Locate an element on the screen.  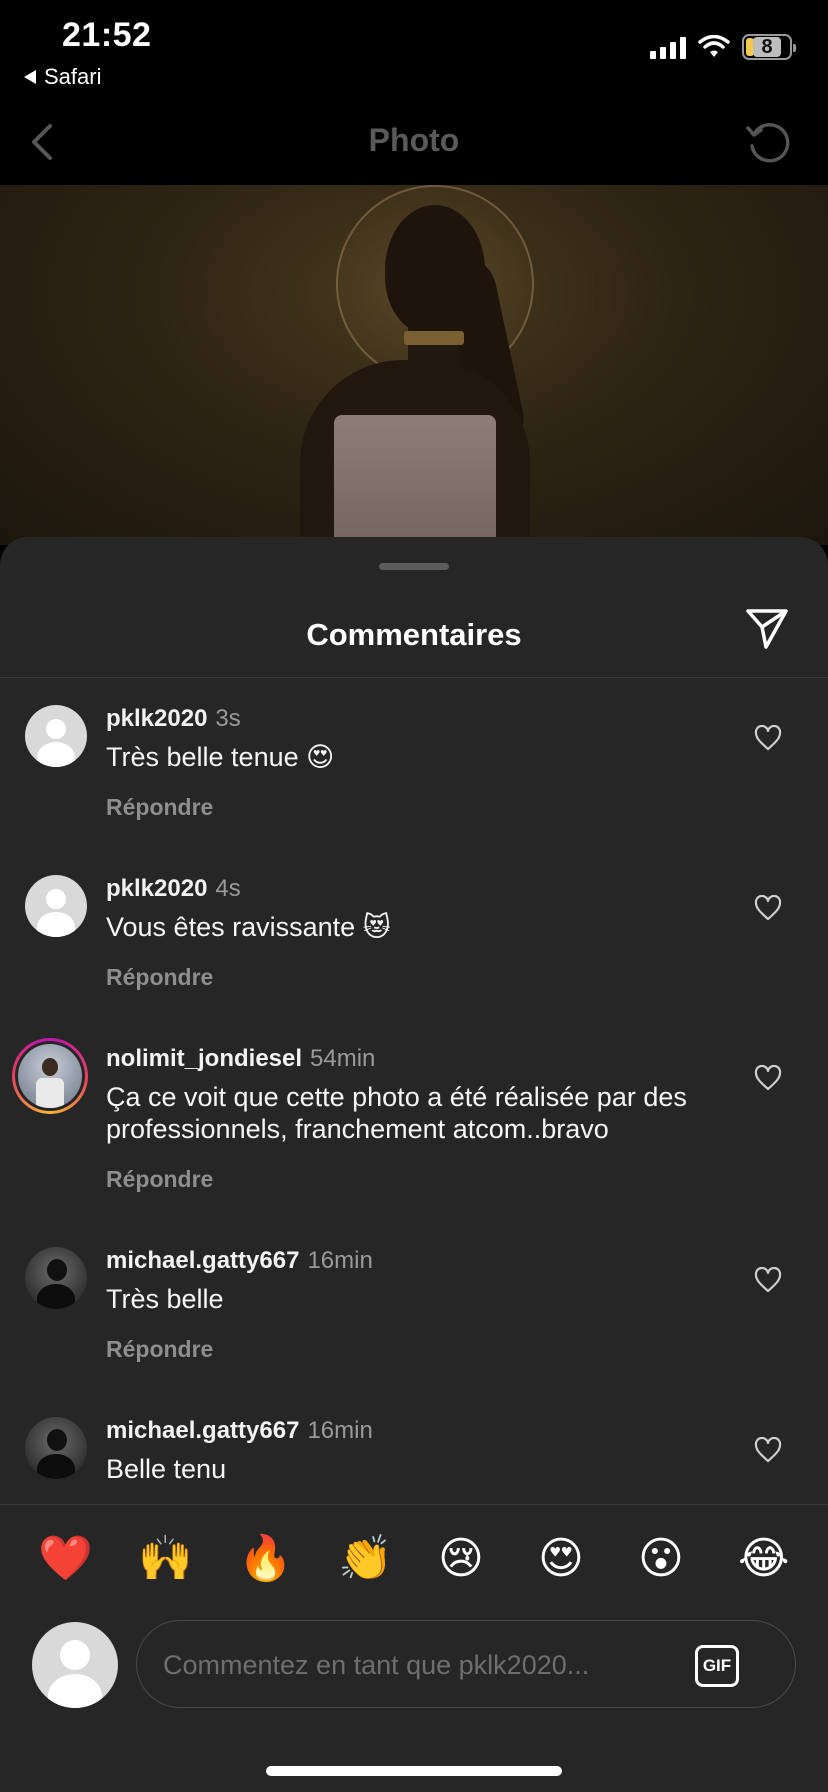
gif-button: GIF is located at coordinates (717, 1666).